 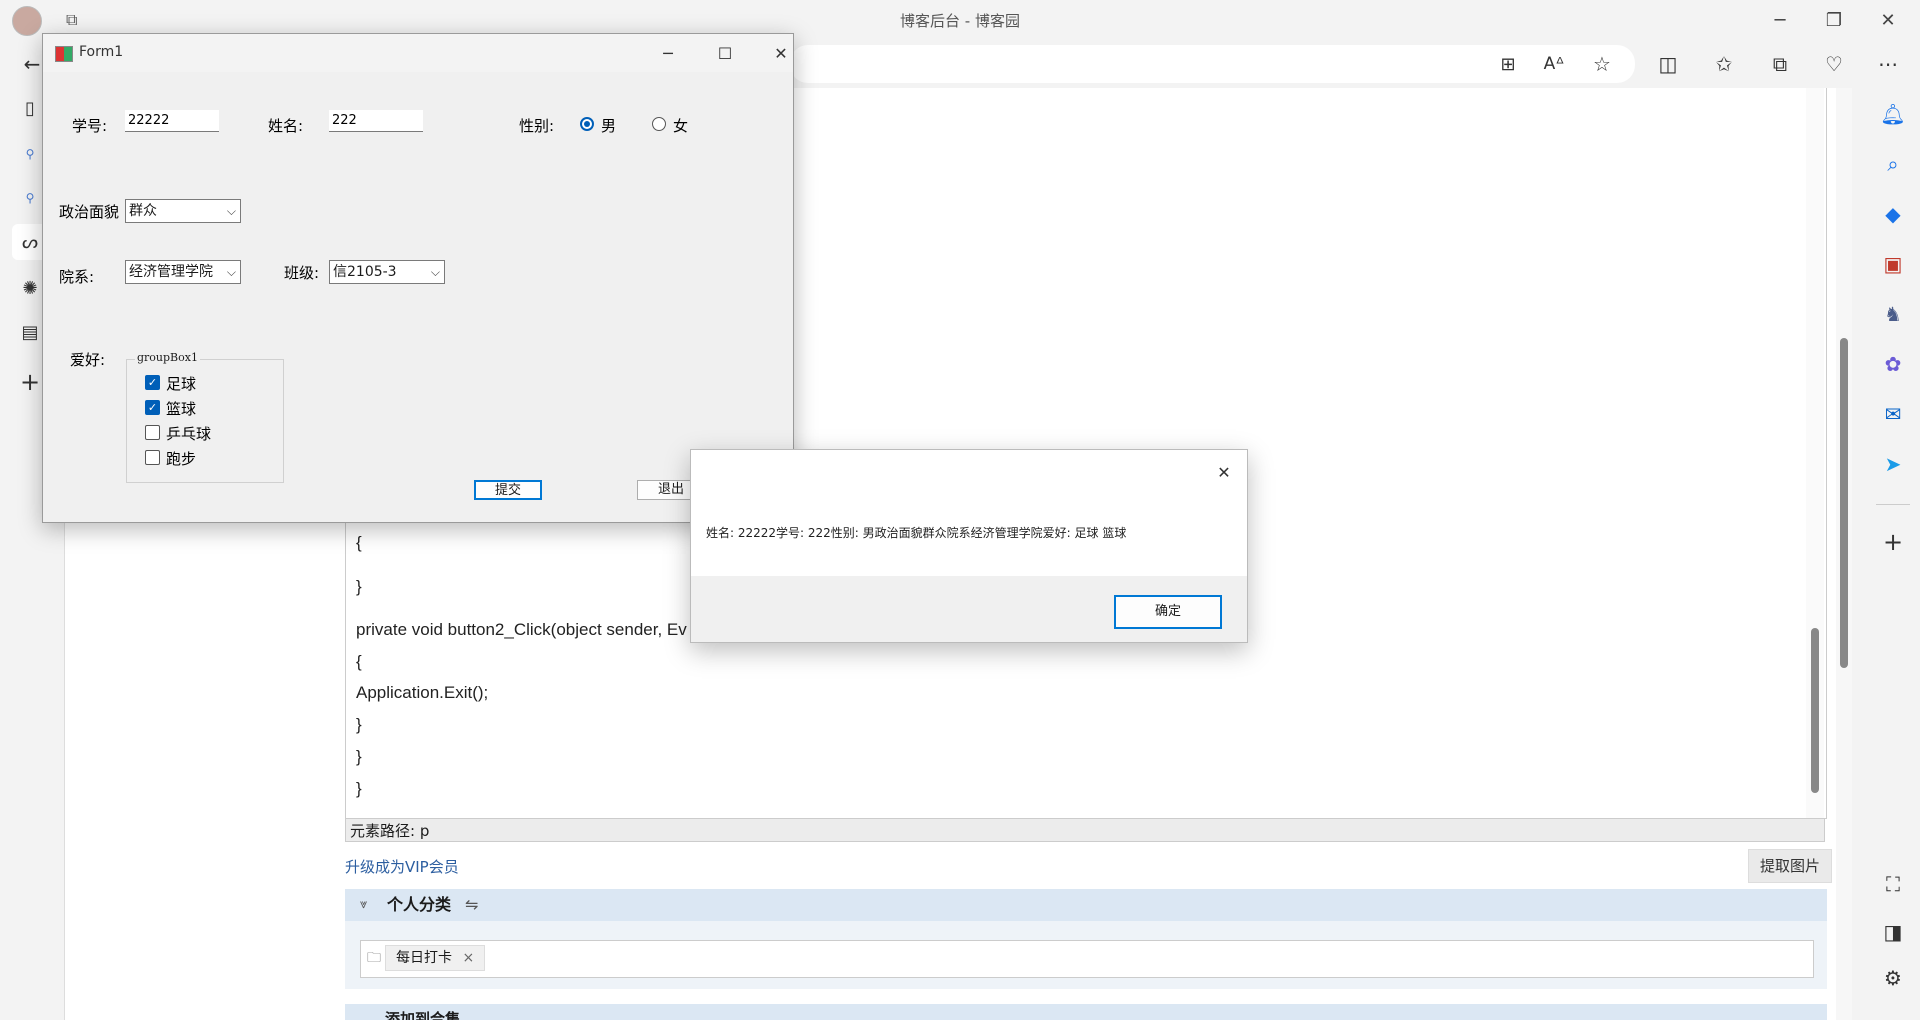 I want to click on gender-label: 性别:, so click(x=537, y=126).